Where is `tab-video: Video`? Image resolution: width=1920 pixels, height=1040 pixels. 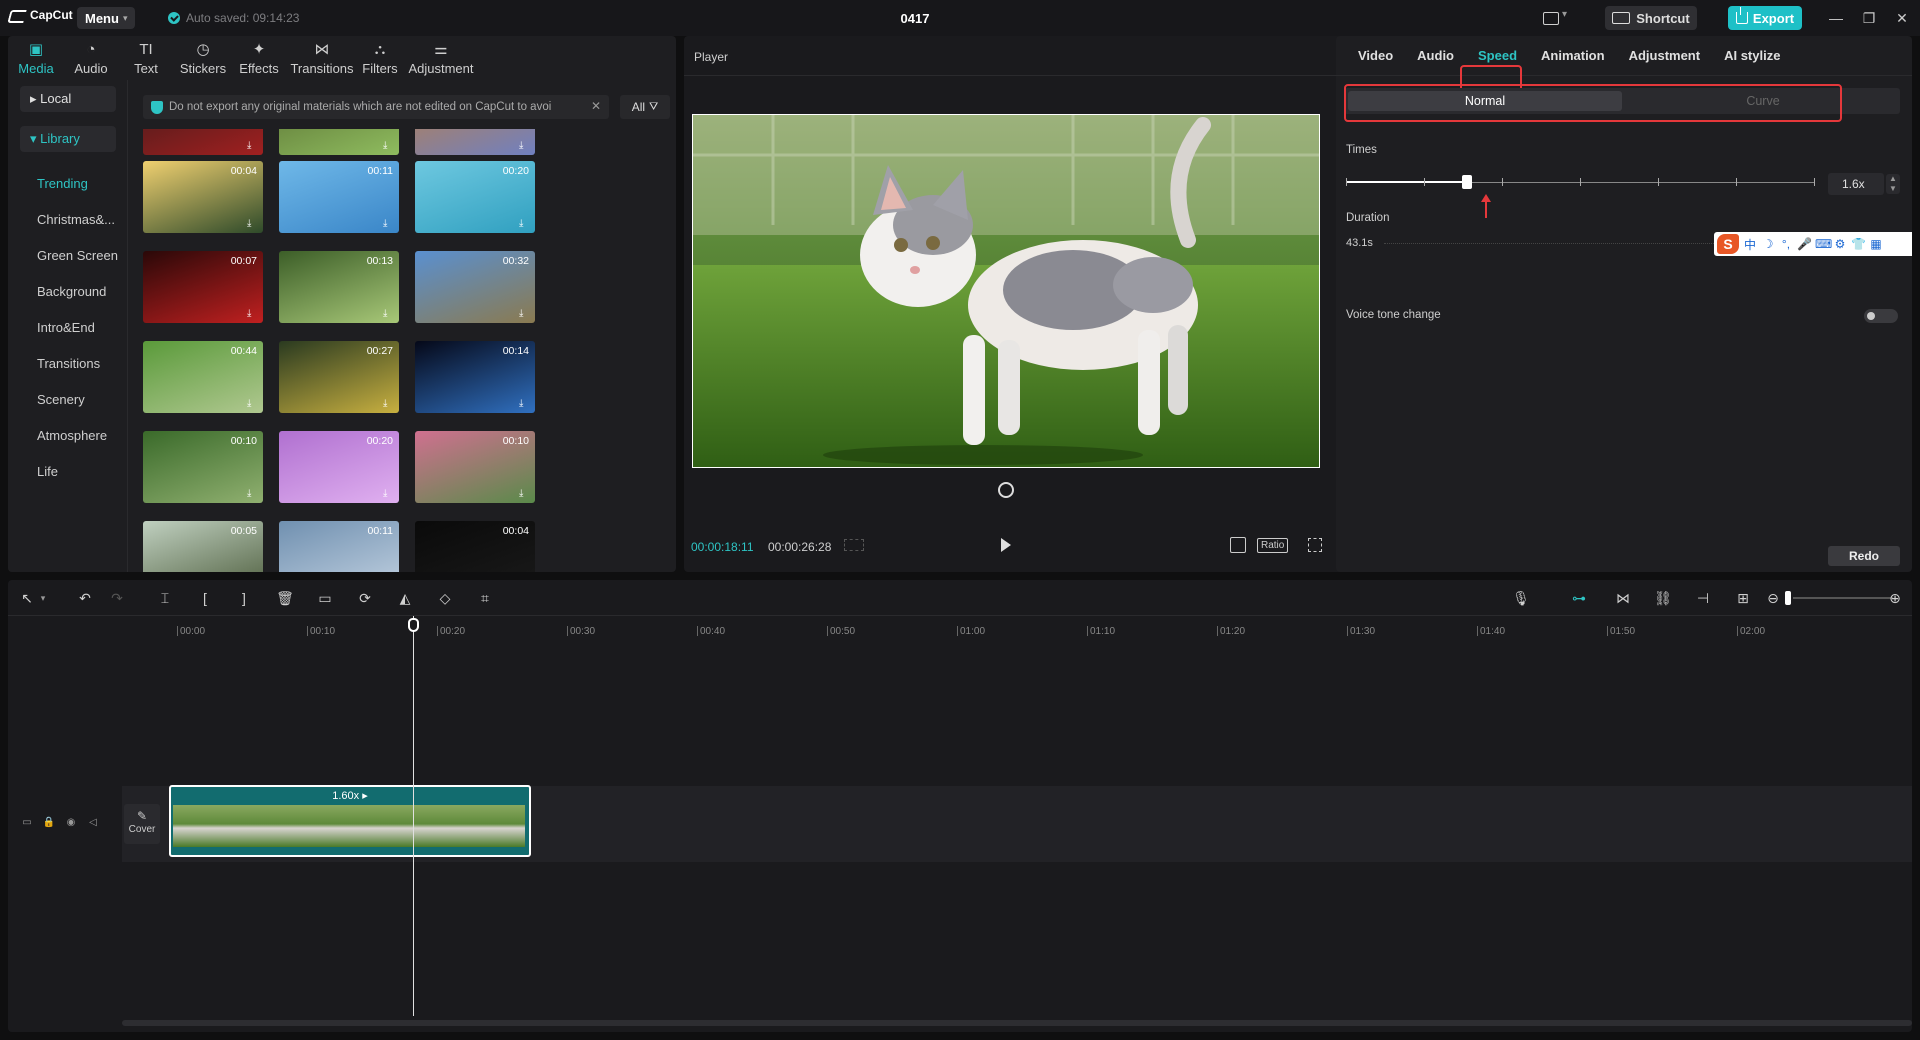
tab-video: Video is located at coordinates (1375, 56).